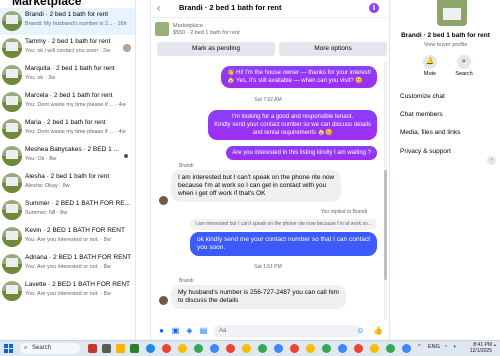 The width and height of the screenshot is (500, 356). I want to click on conversation-title: Maria · 2 bed 1 bath for rent, so click(65, 122).